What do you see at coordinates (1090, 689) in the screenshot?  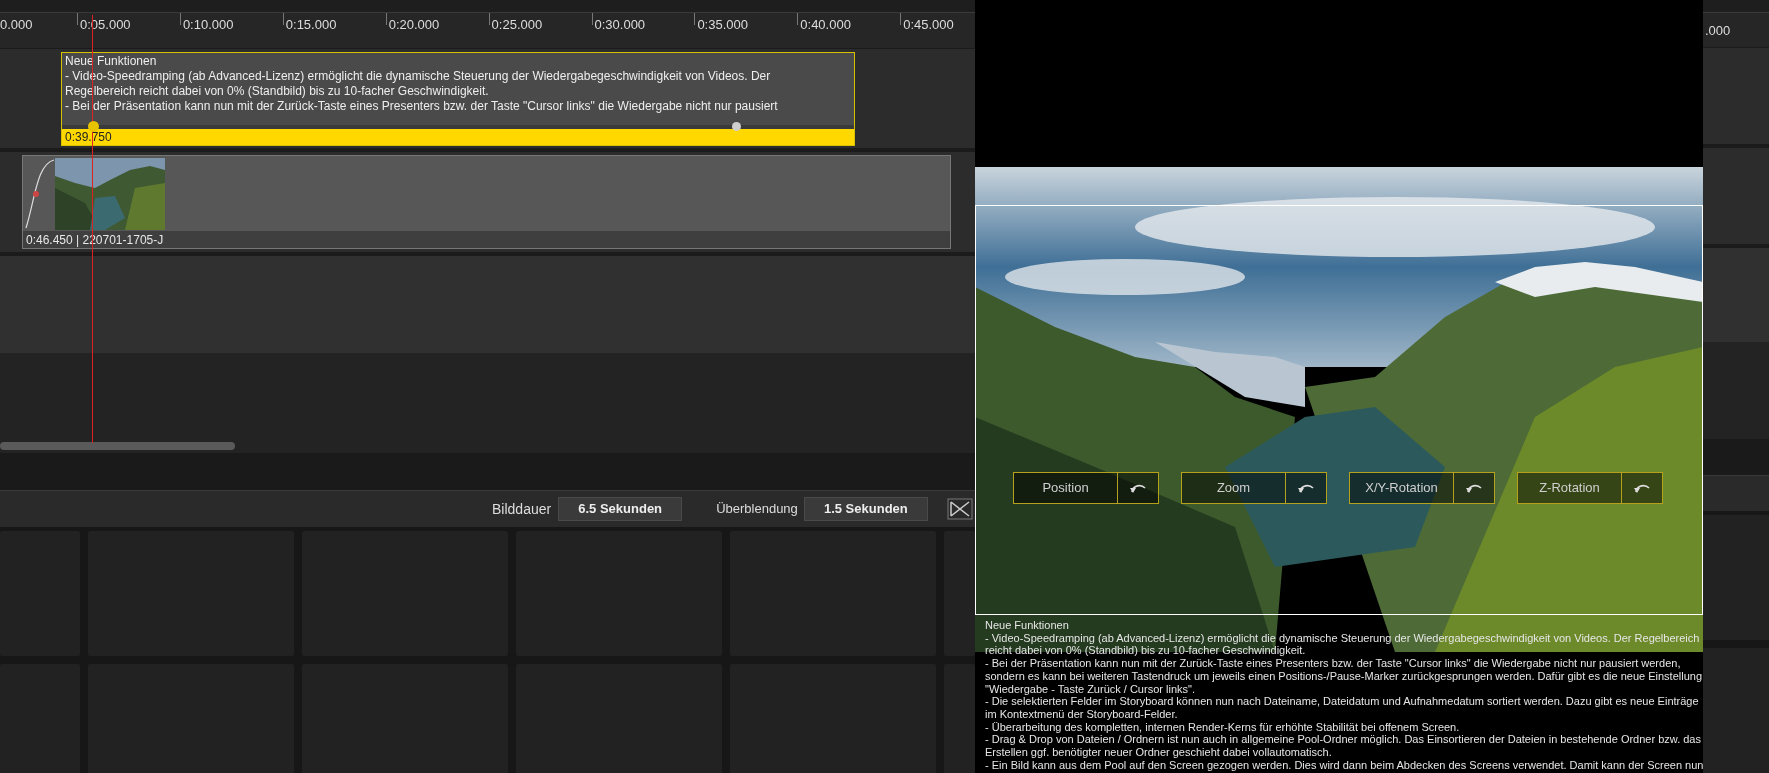 I see `caption-line: "Wiedergabe - Taste Zurück / Cursor links".` at bounding box center [1090, 689].